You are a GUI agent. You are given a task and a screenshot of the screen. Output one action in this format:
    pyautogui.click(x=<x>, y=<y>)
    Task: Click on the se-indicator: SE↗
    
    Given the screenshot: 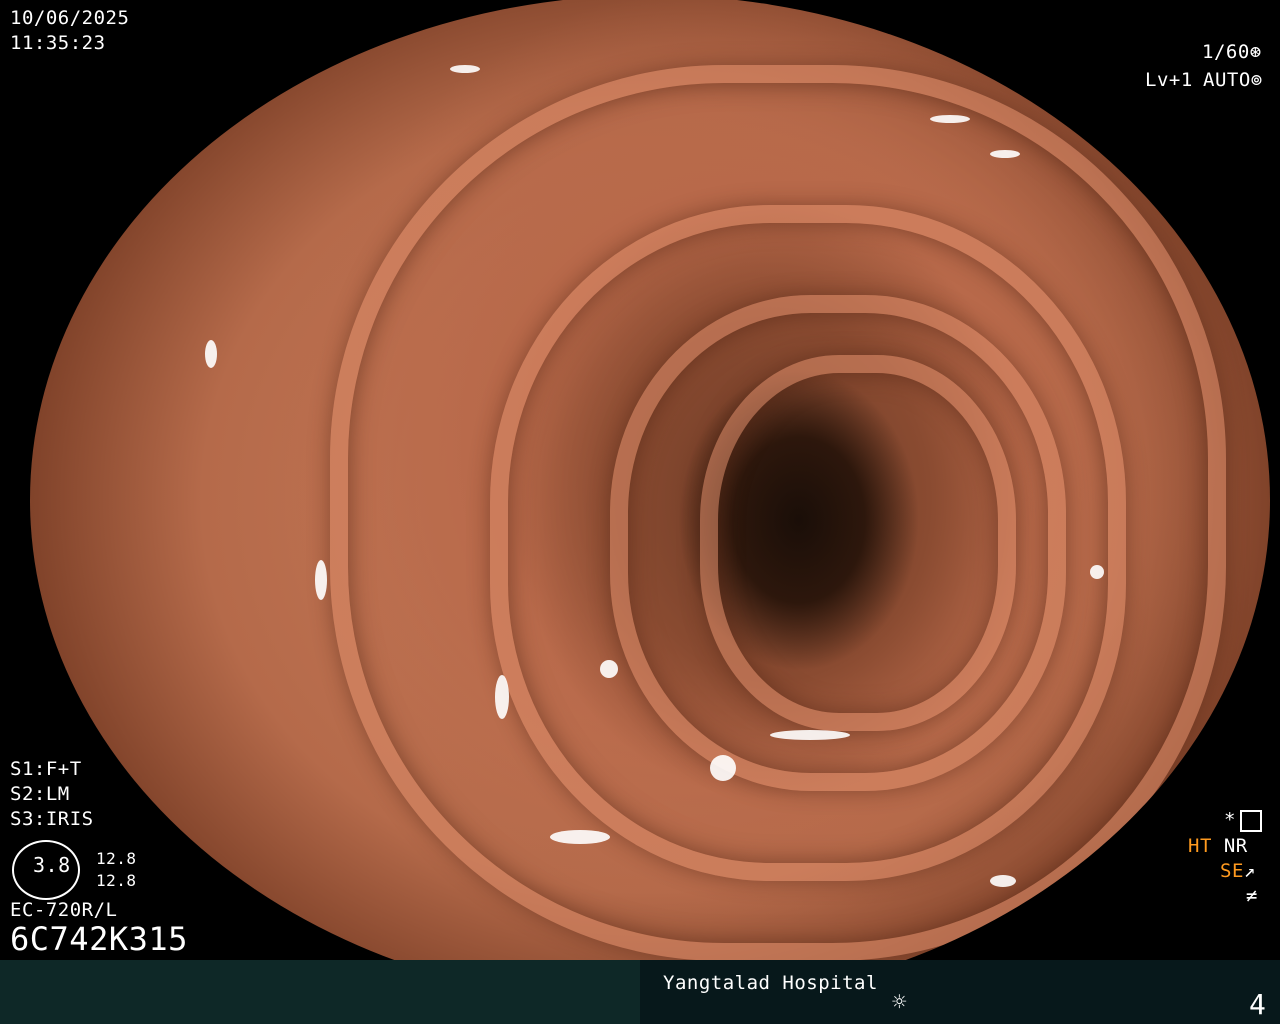 What is the action you would take?
    pyautogui.click(x=1238, y=871)
    